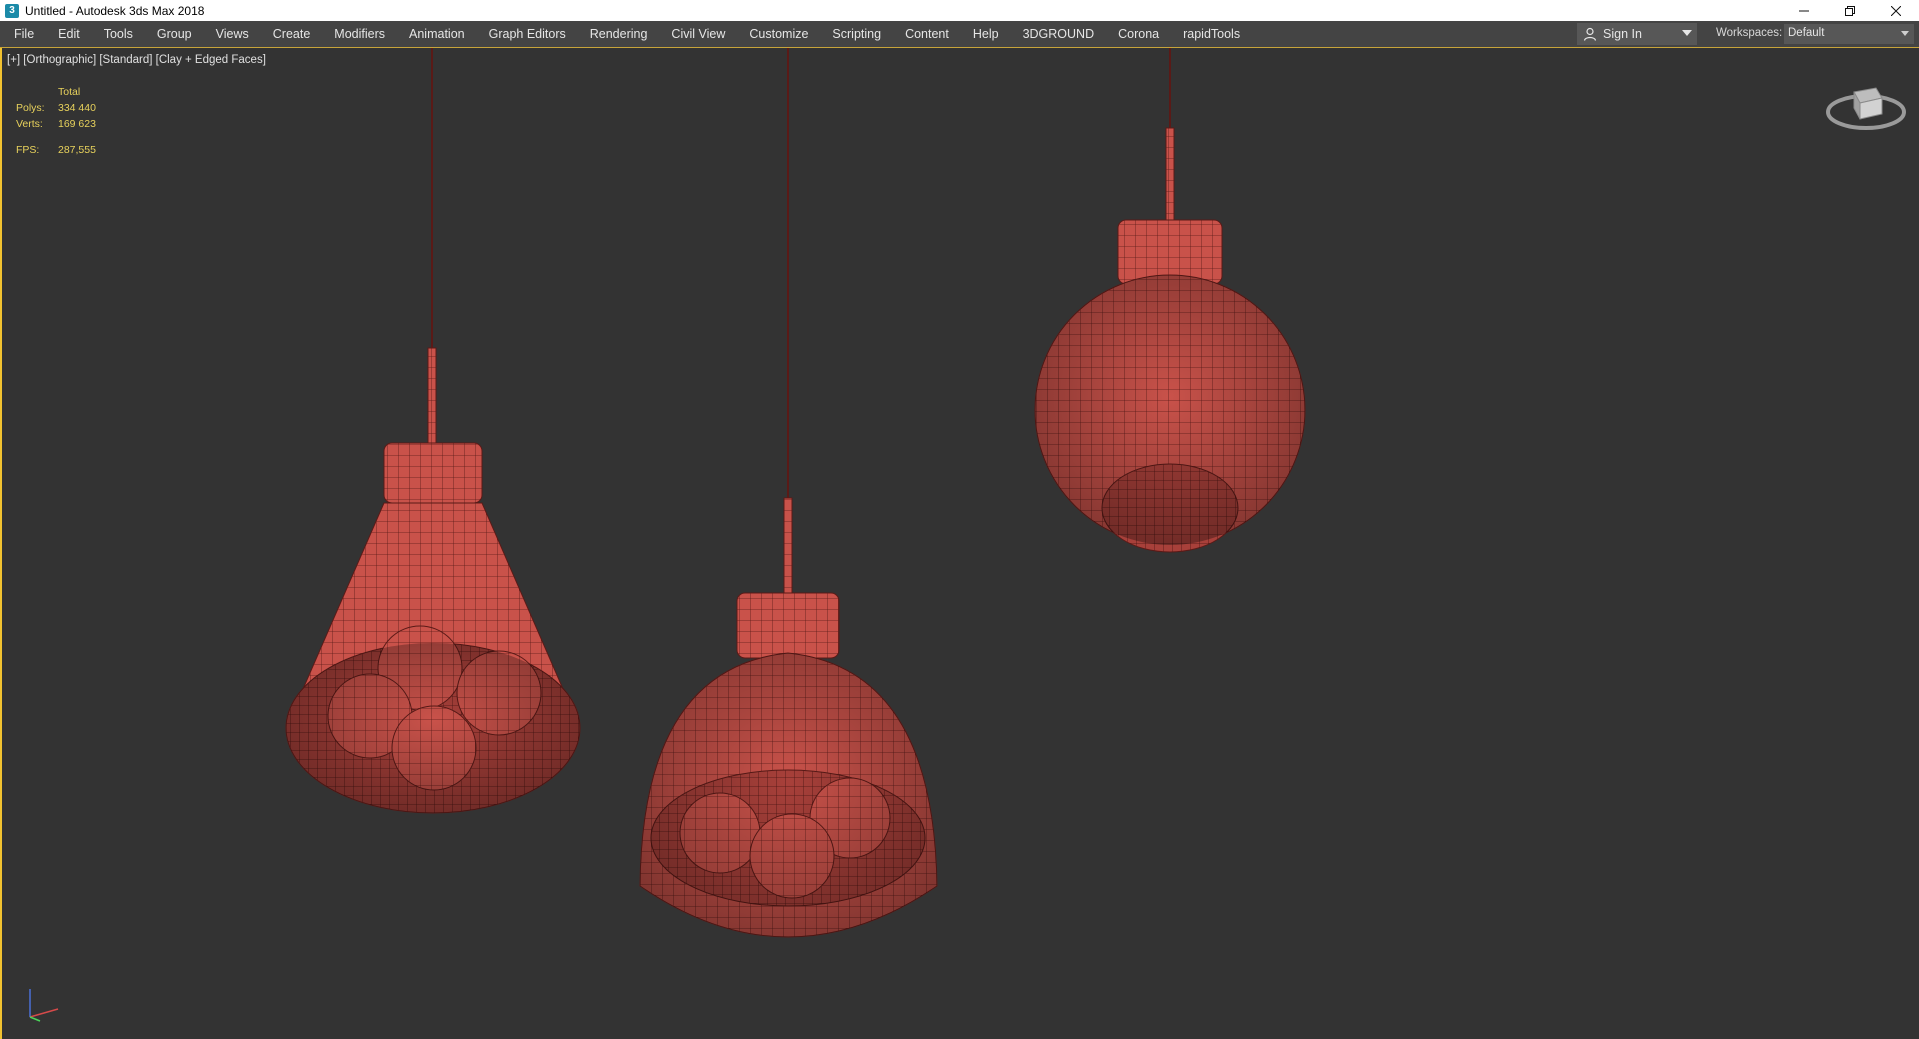  What do you see at coordinates (1059, 34) in the screenshot?
I see `menu-3dground: 3DGROUND` at bounding box center [1059, 34].